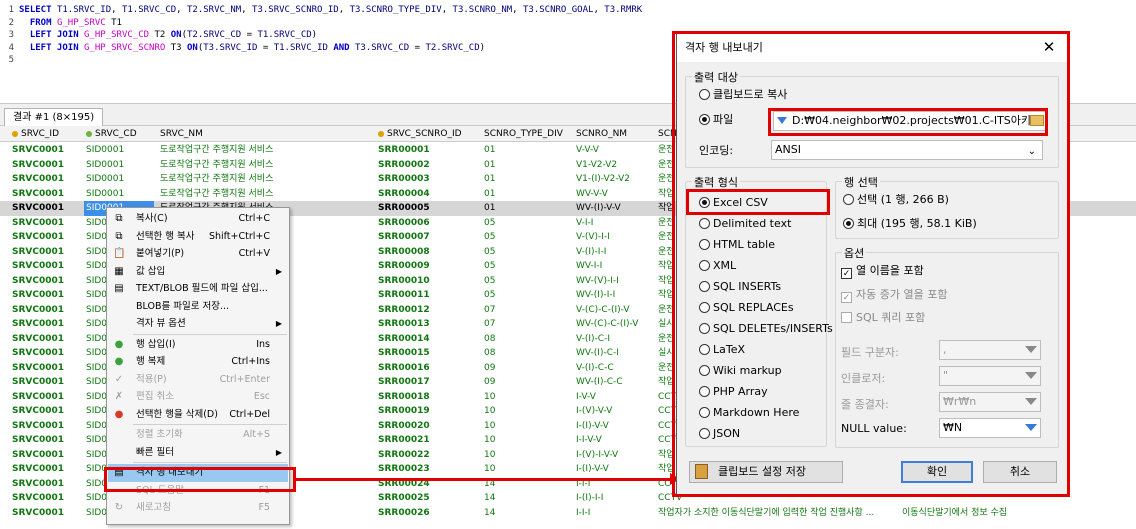 This screenshot has width=1136, height=529. I want to click on table-cell: SRR00021, so click(428, 440).